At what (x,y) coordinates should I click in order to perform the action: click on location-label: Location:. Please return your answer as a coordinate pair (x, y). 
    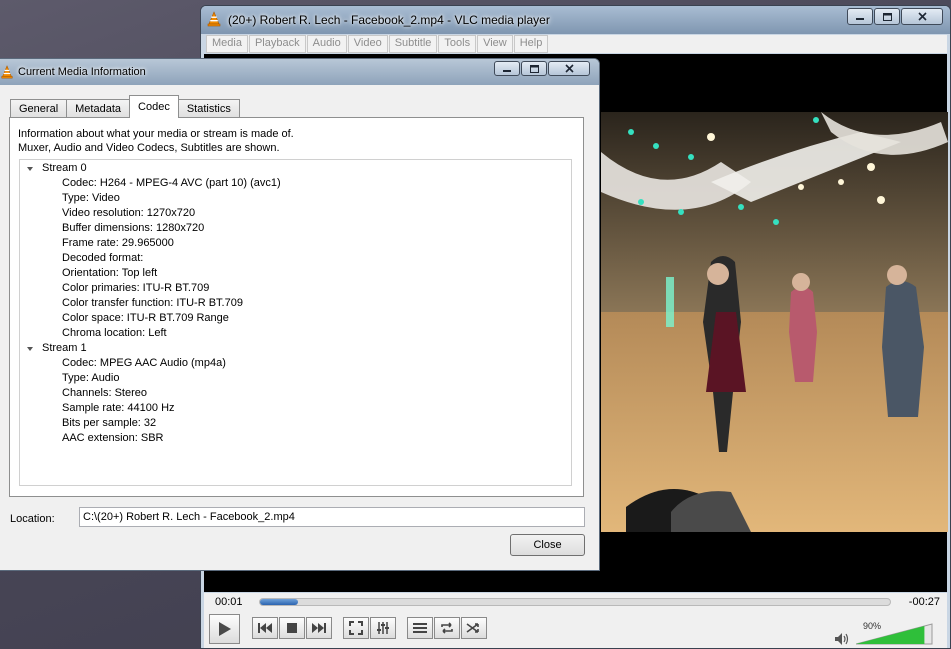
    Looking at the image, I should click on (32, 519).